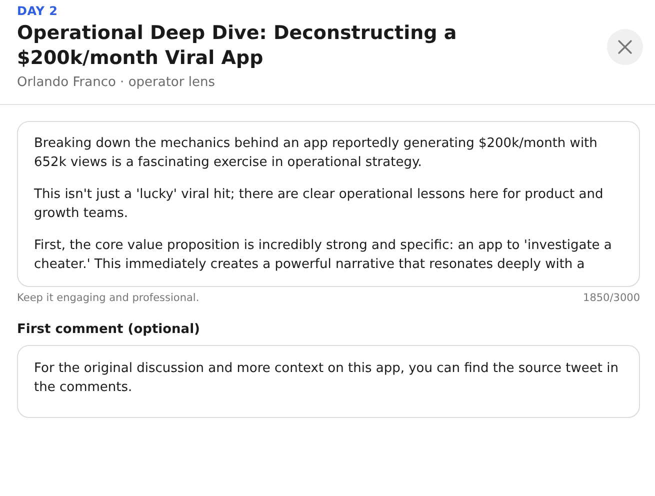 This screenshot has height=496, width=655. Describe the element at coordinates (38, 11) in the screenshot. I see `day-label: DAY 2` at that location.